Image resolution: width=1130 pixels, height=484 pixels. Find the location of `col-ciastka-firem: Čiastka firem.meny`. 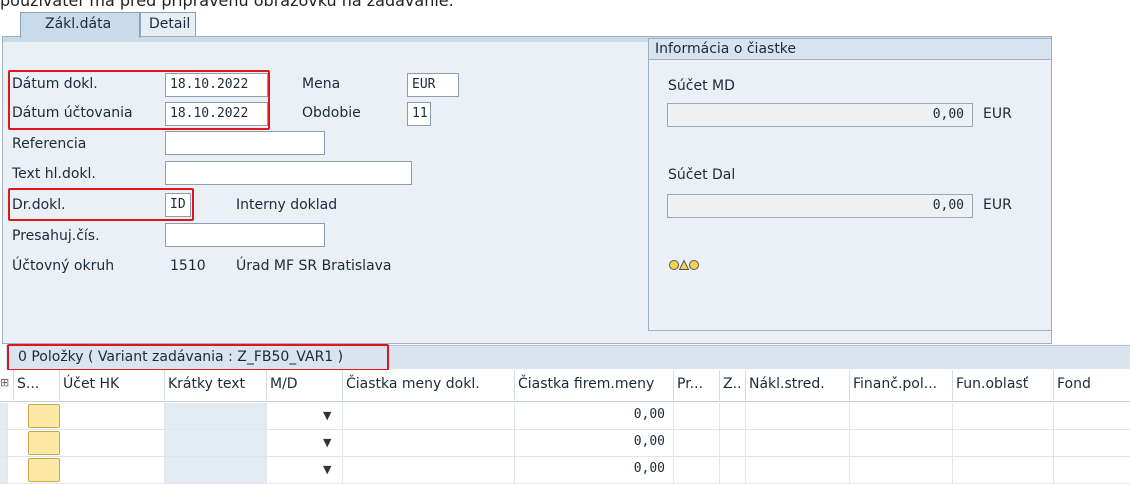

col-ciastka-firem: Čiastka firem.meny is located at coordinates (594, 386).